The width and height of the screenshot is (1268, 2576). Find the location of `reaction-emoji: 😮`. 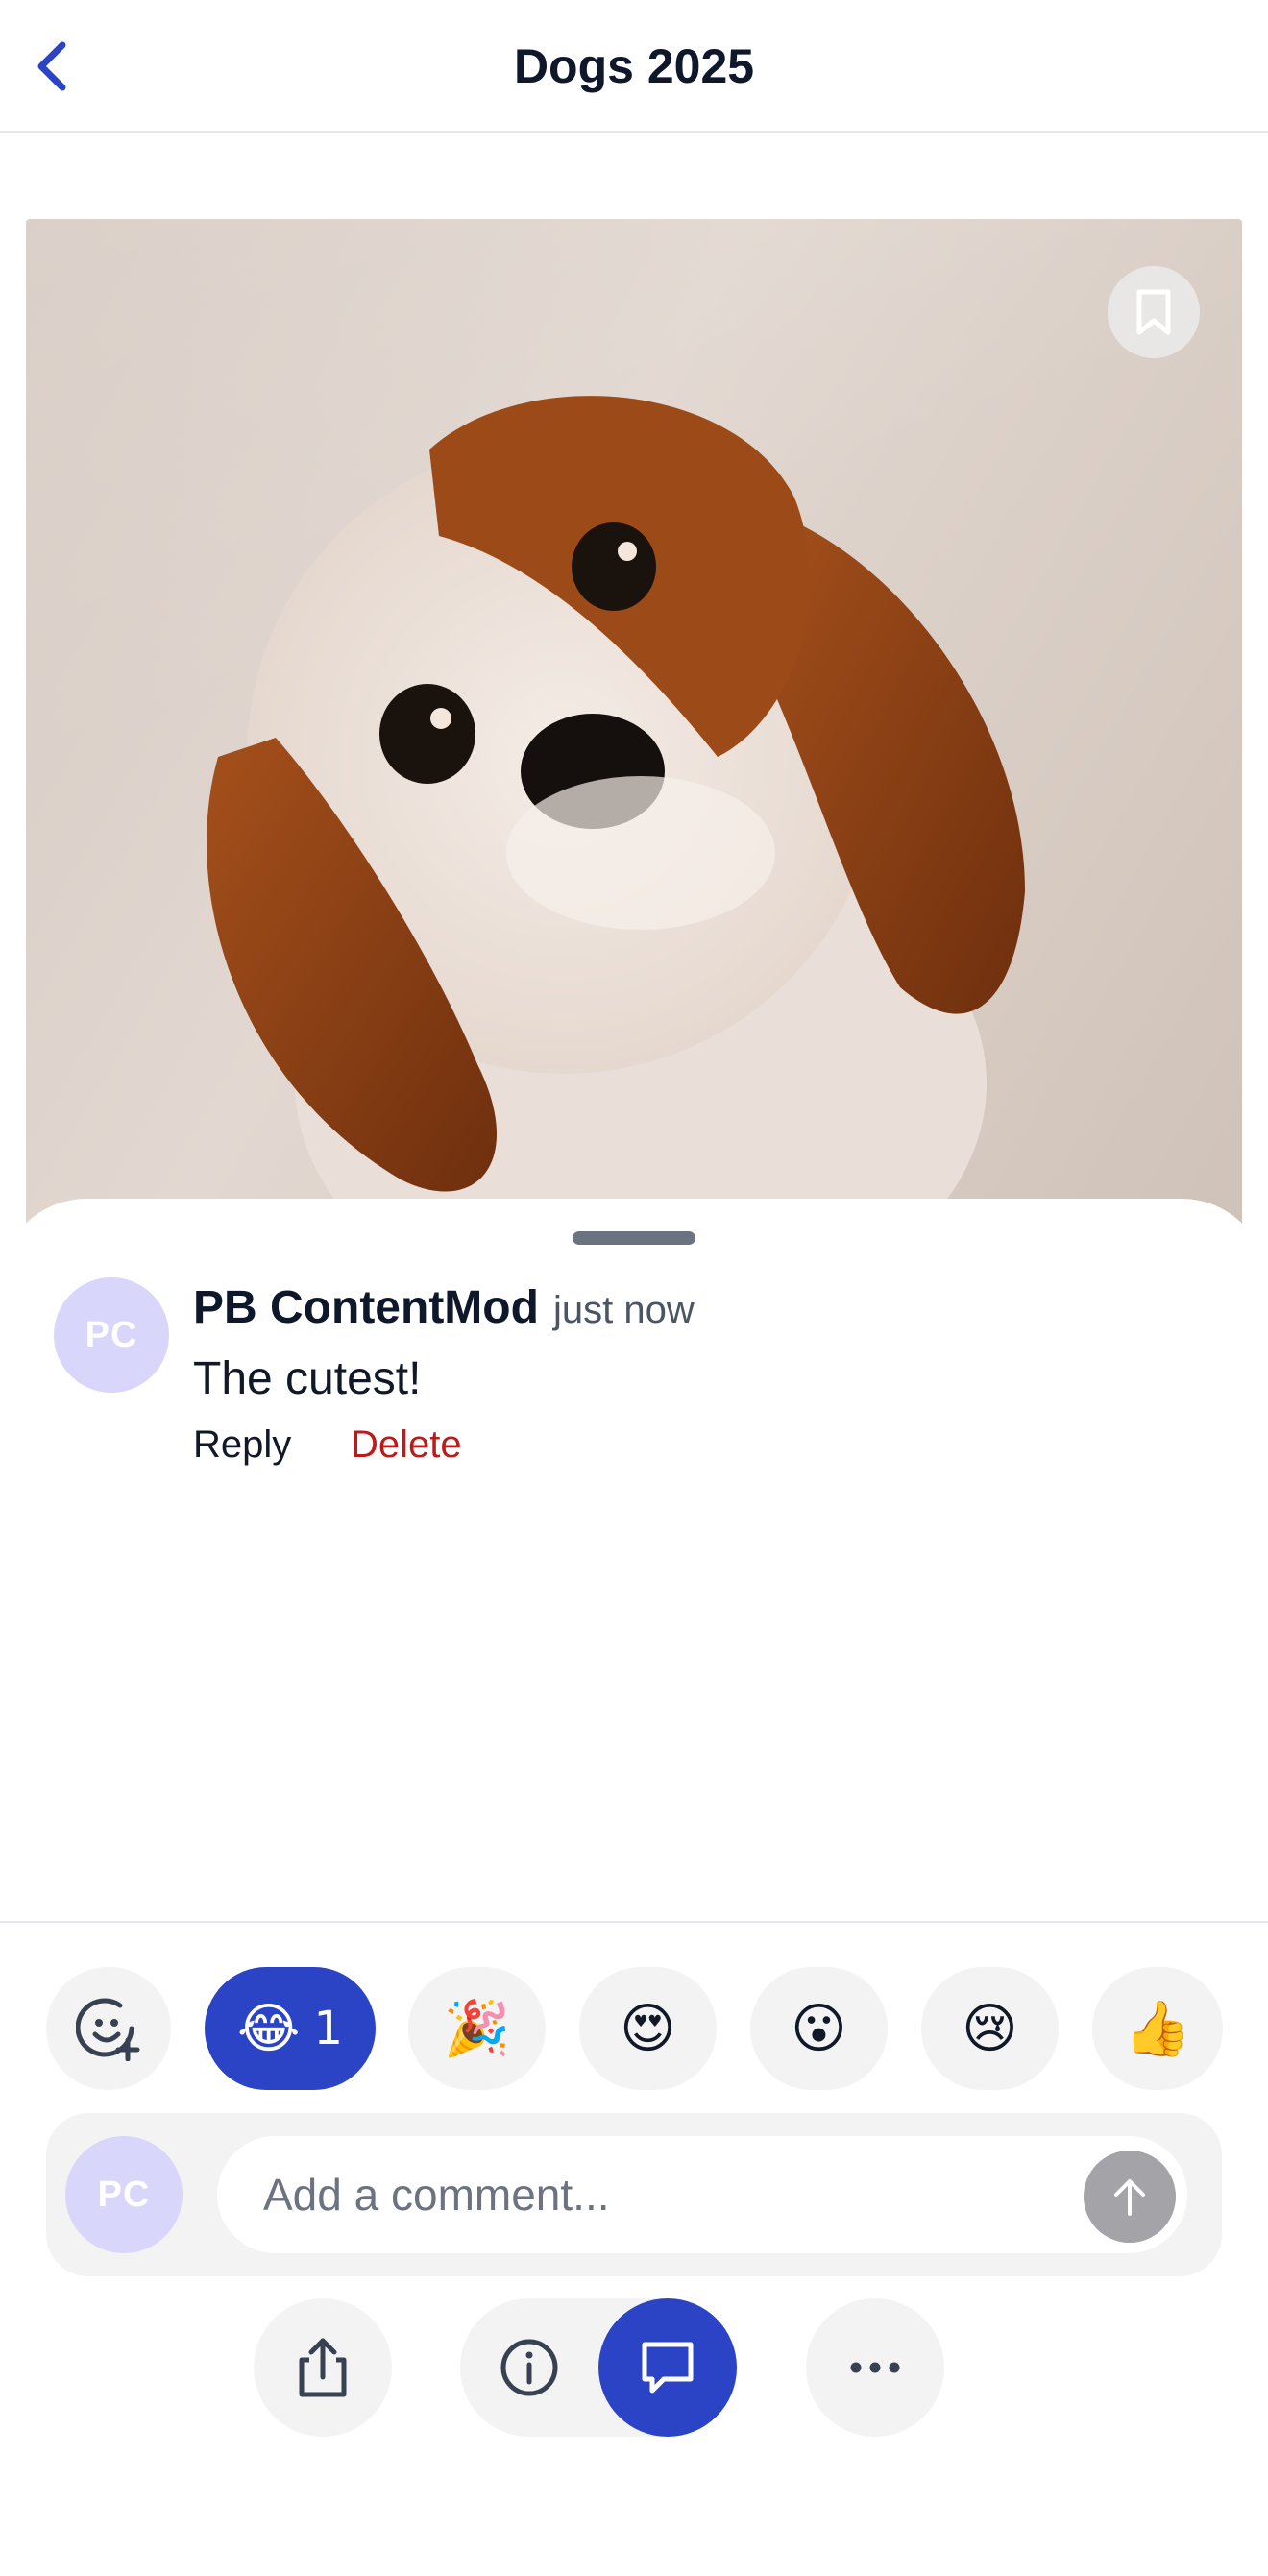

reaction-emoji: 😮 is located at coordinates (819, 2028).